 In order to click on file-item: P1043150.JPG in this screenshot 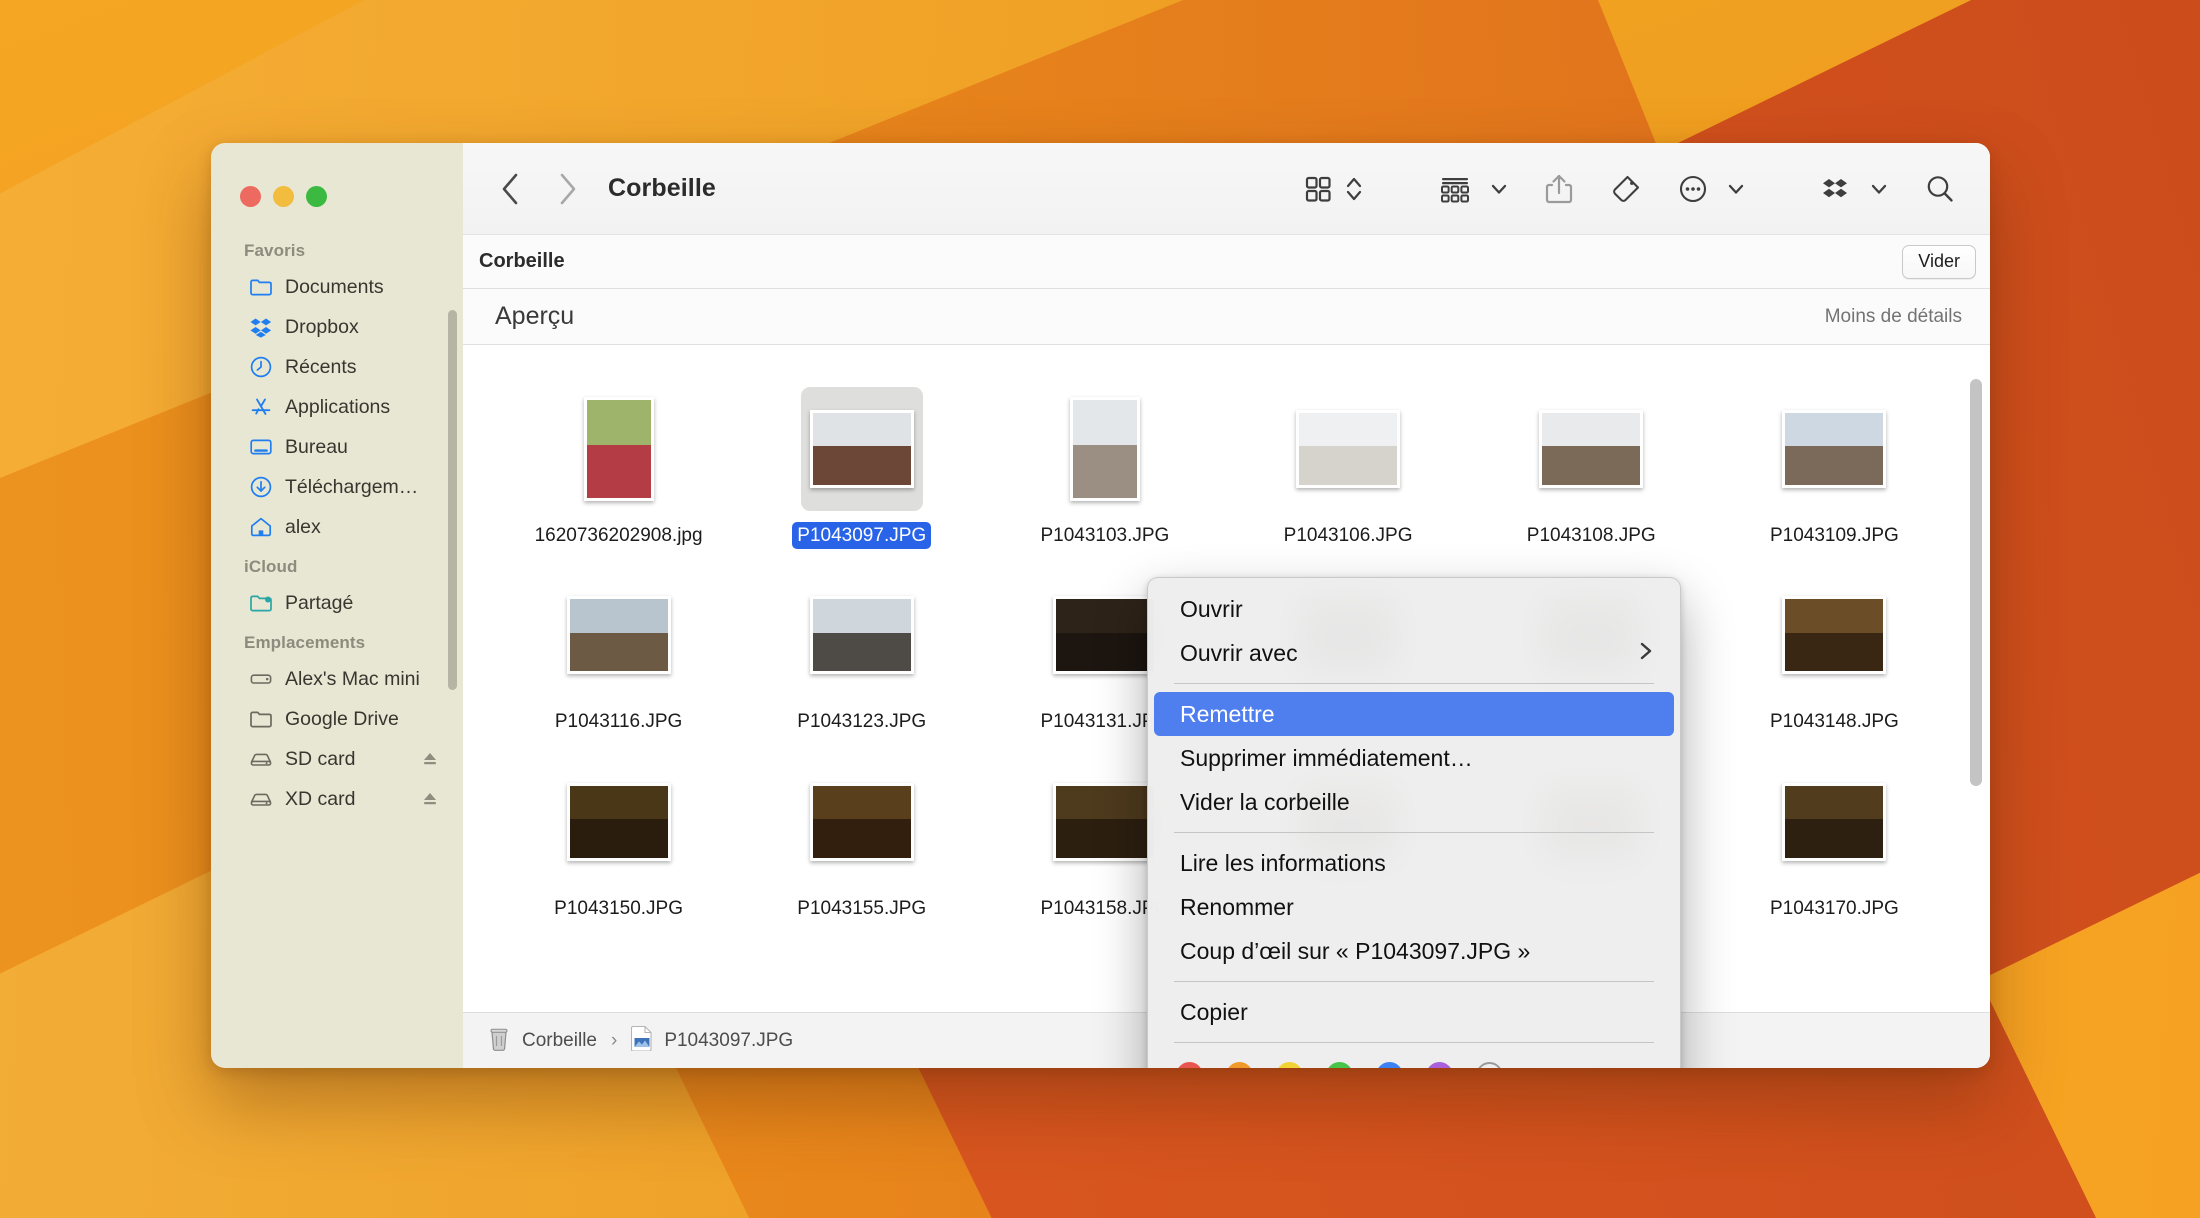, I will do `click(618, 833)`.